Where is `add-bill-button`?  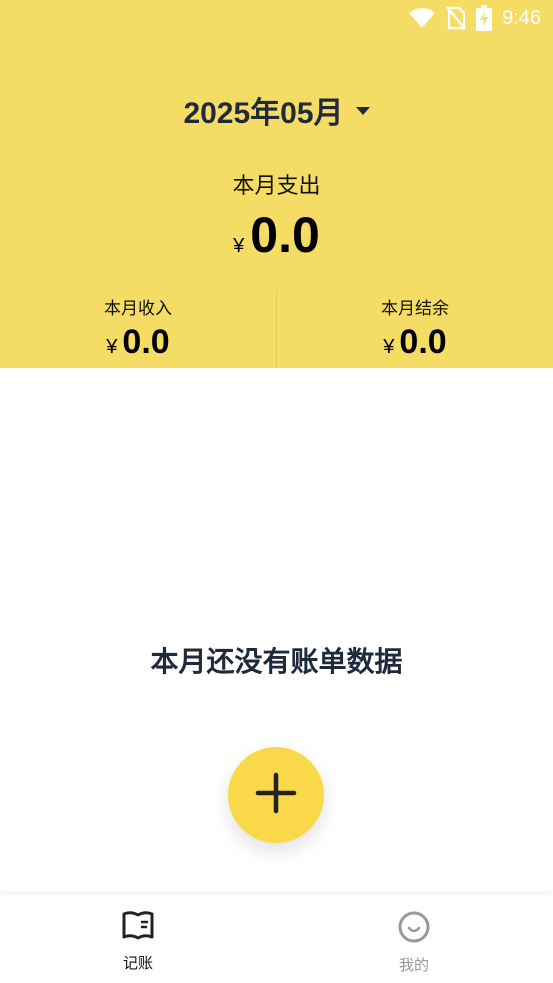 add-bill-button is located at coordinates (276, 795).